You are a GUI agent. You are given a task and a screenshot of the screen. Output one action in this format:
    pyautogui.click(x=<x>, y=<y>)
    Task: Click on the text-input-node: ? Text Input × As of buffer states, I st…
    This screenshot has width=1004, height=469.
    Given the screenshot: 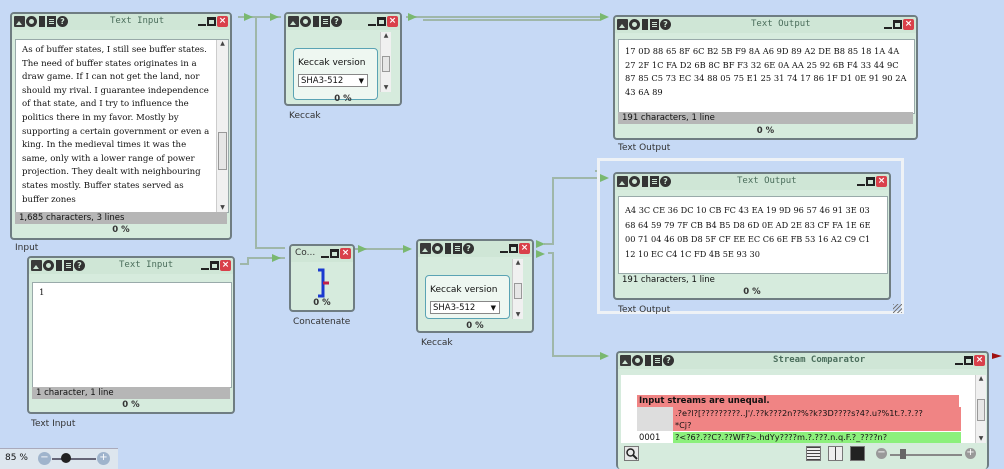 What is the action you would take?
    pyautogui.click(x=121, y=126)
    